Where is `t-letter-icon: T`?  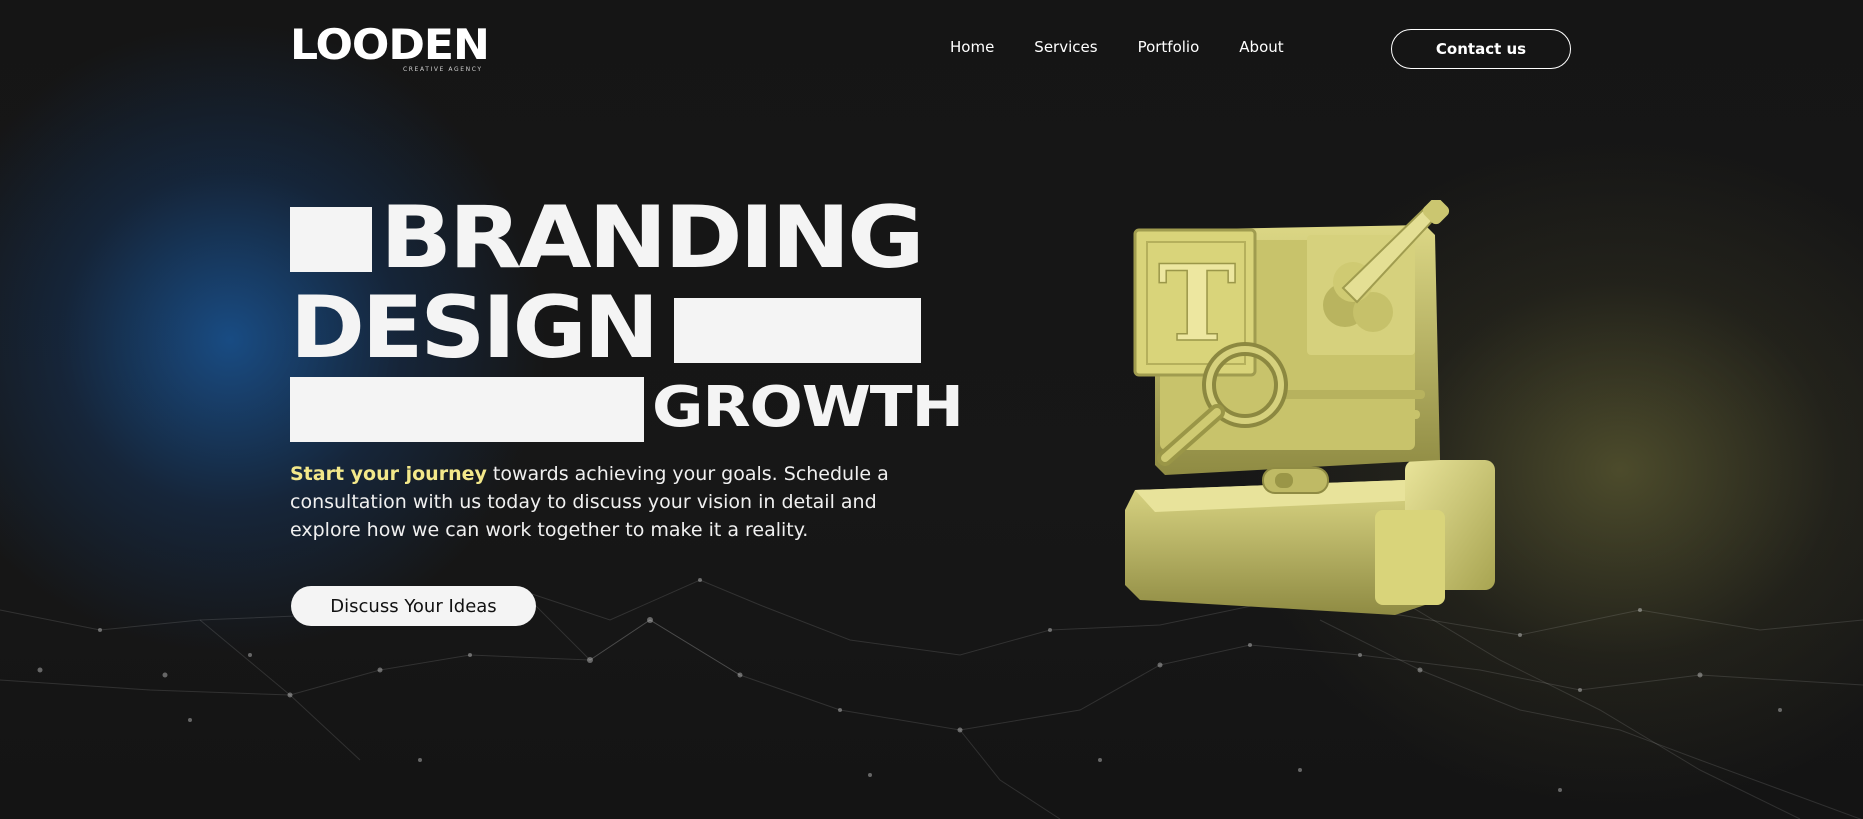 t-letter-icon: T is located at coordinates (1197, 303).